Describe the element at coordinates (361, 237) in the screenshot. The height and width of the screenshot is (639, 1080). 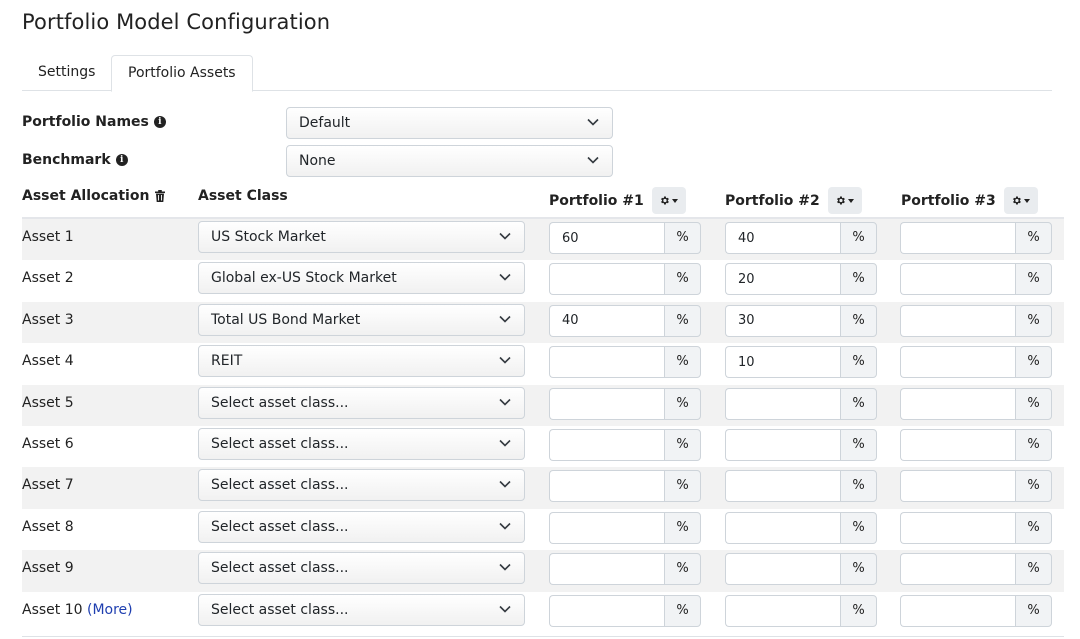
I see `asset-class-select: US Stock Market` at that location.